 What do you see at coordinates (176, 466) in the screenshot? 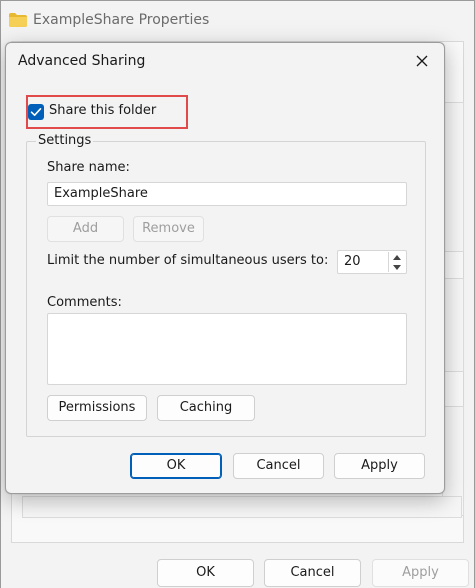
I see `ok-button: OK` at bounding box center [176, 466].